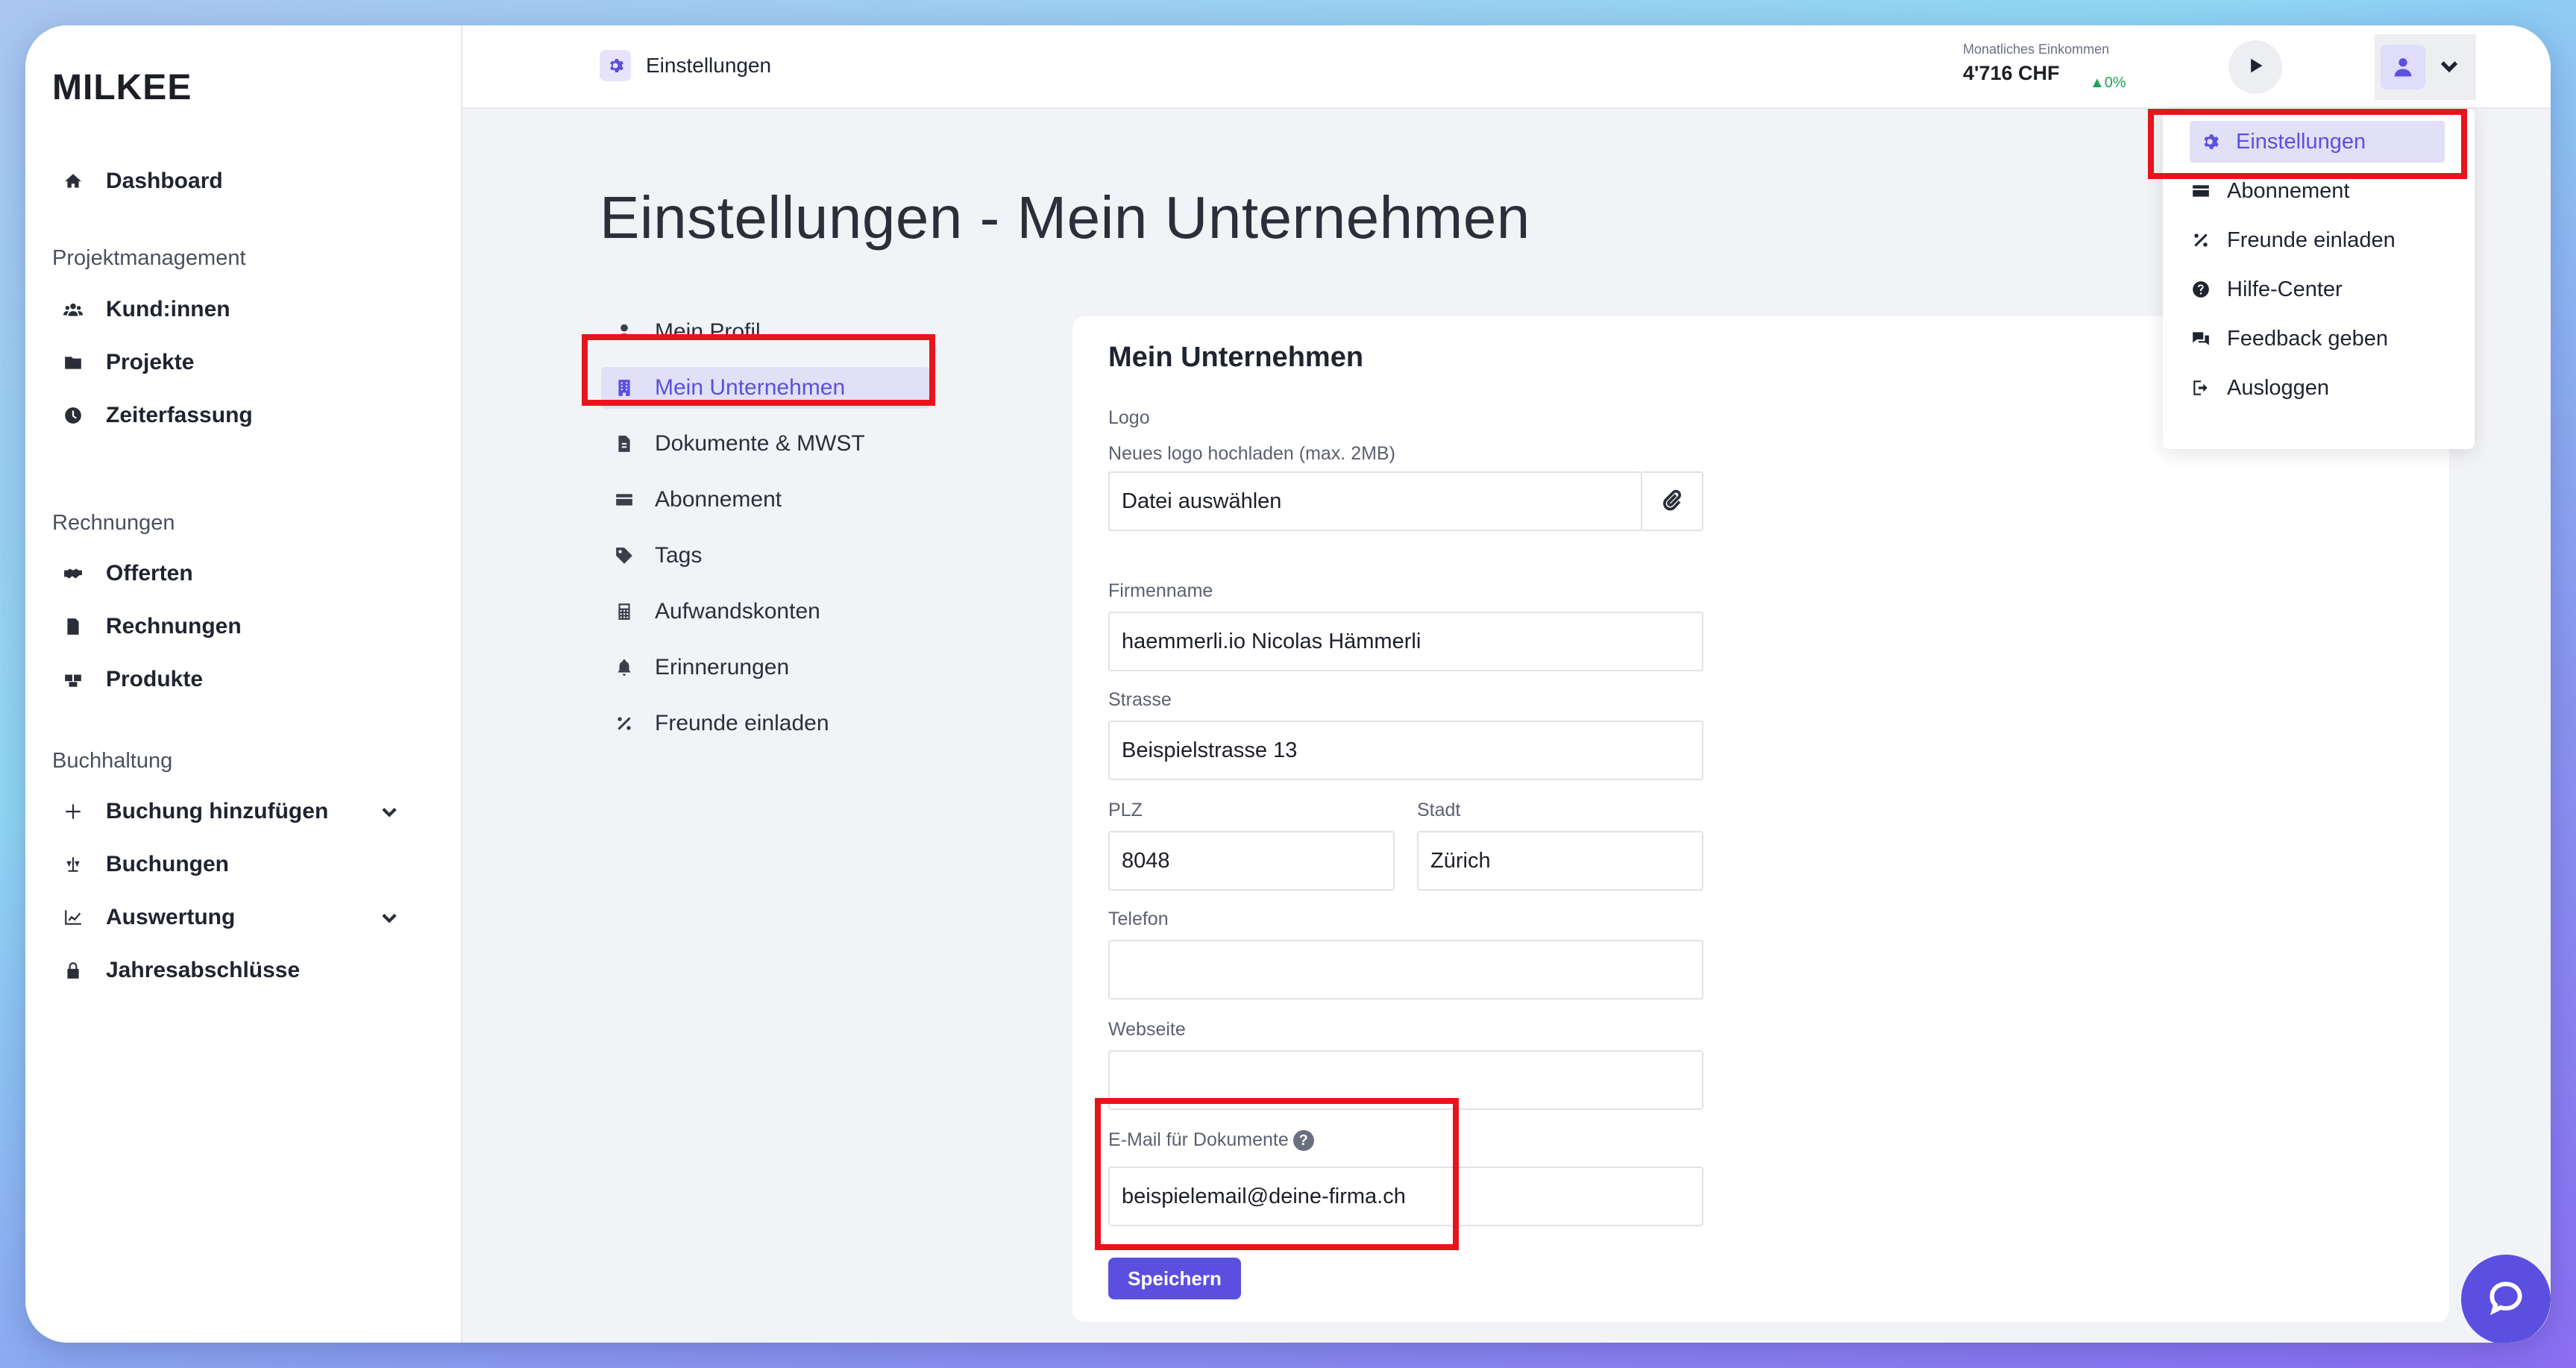  What do you see at coordinates (679, 555) in the screenshot?
I see `settings-nav-label: Tags` at bounding box center [679, 555].